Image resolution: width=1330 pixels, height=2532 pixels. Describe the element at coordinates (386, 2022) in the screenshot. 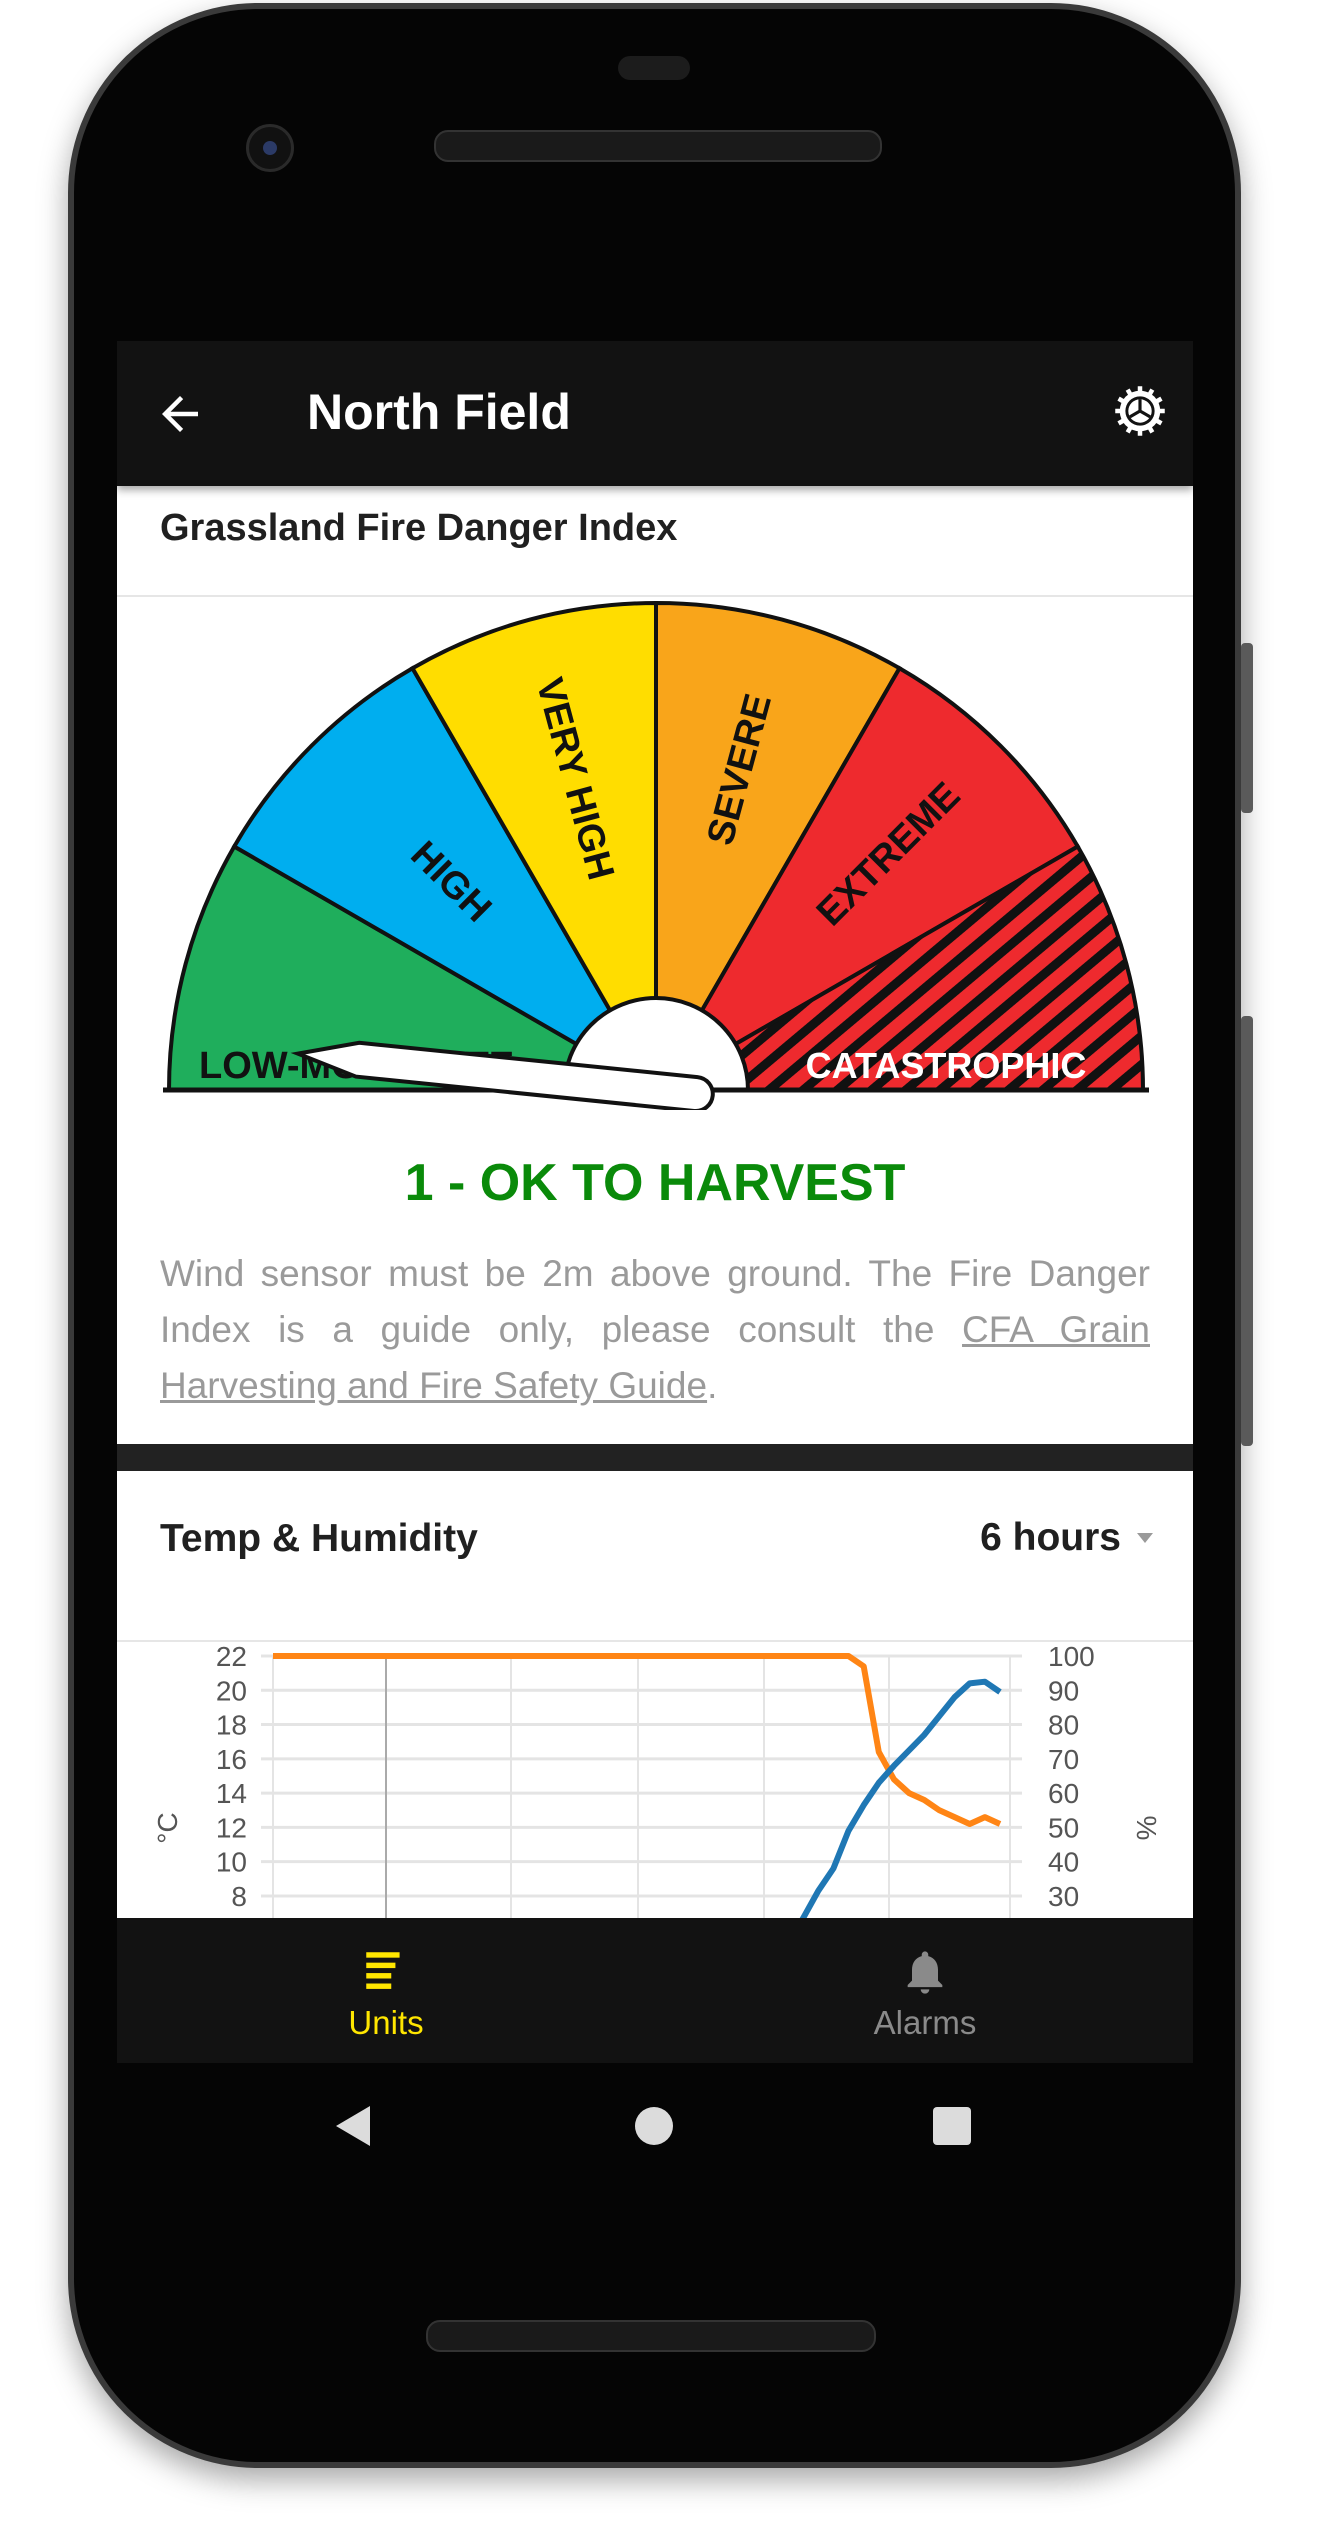

I see `nav-label: Units` at that location.